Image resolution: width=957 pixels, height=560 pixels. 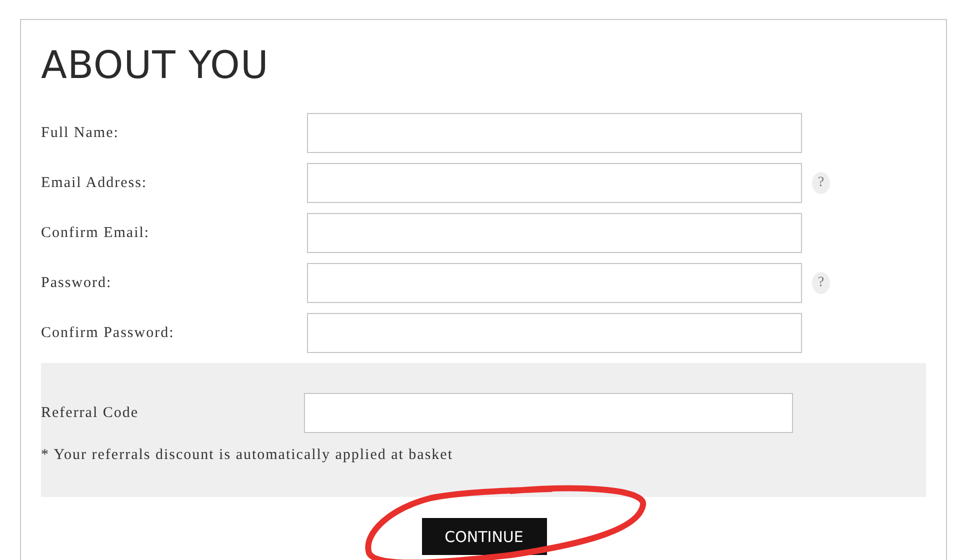 I want to click on field-label: Confirm Email:, so click(x=96, y=233).